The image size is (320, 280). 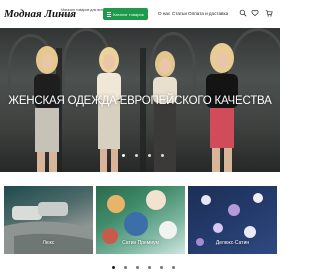 I want to click on category-label: Делюкс-Сатин, so click(x=232, y=243).